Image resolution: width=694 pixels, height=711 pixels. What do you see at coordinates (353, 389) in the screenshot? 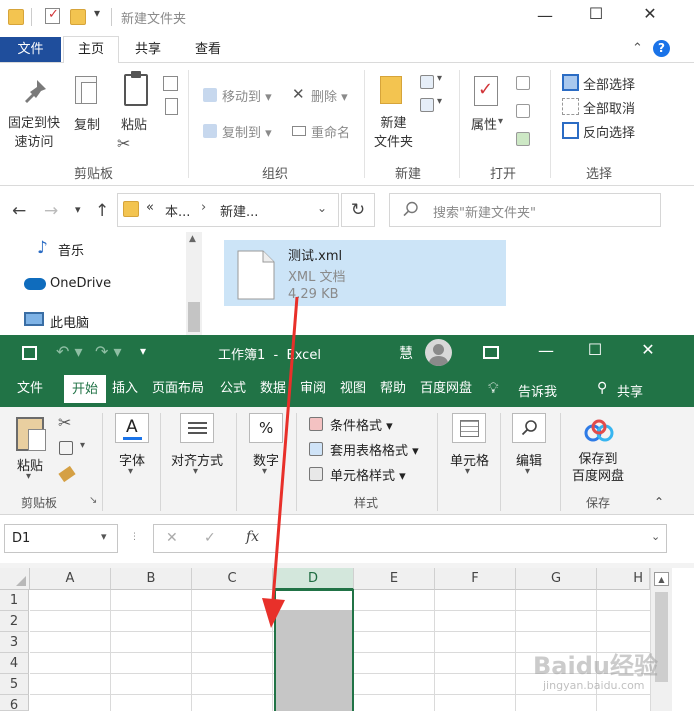
I see `tab-view: 视图` at bounding box center [353, 389].